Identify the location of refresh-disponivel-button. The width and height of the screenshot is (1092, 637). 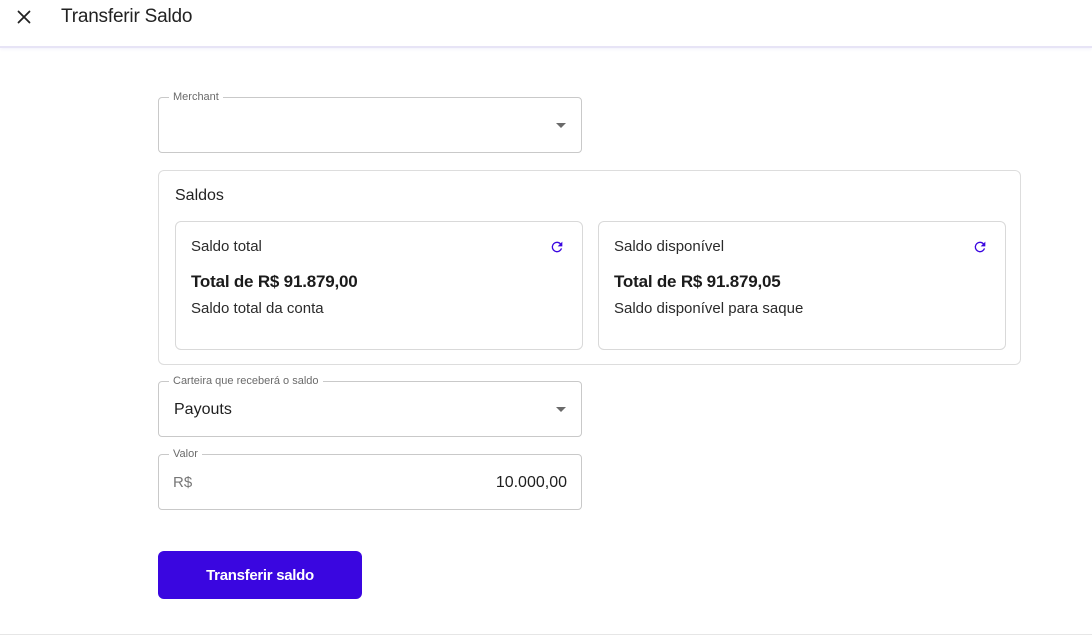
(980, 247).